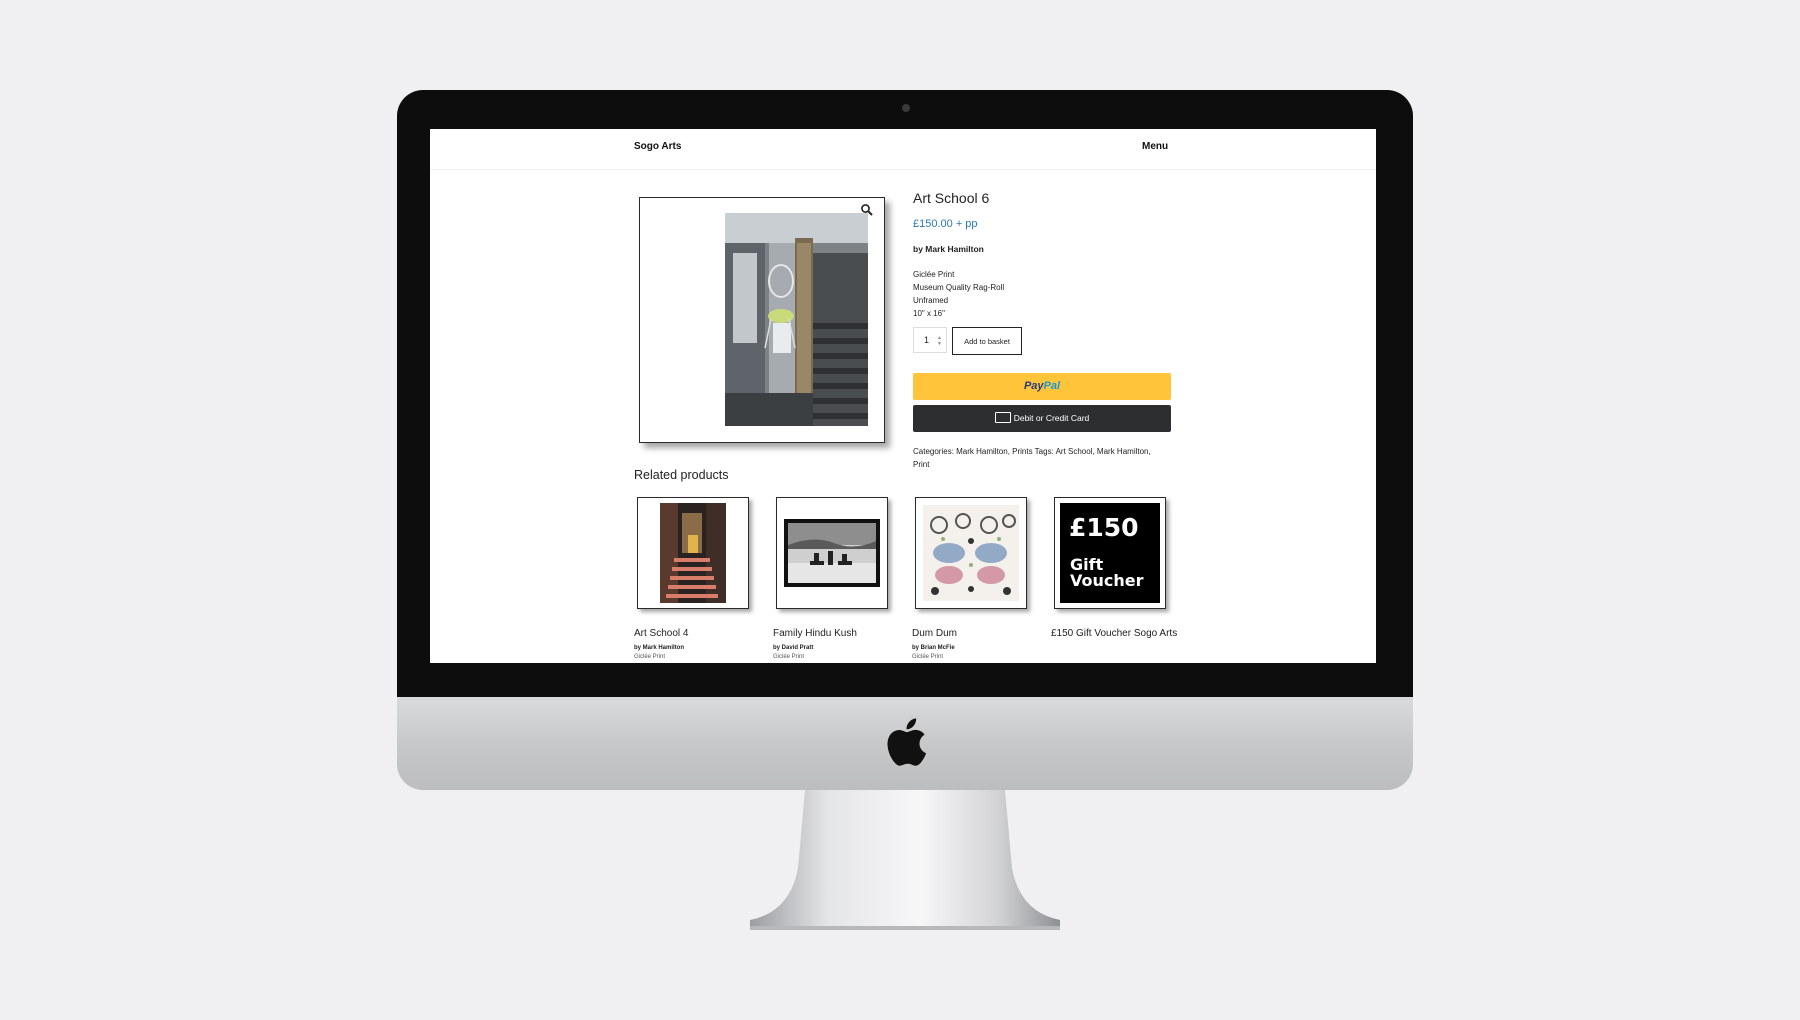 The image size is (1800, 1020). Describe the element at coordinates (659, 648) in the screenshot. I see `related-product-artist: by Mark Hamilton` at that location.